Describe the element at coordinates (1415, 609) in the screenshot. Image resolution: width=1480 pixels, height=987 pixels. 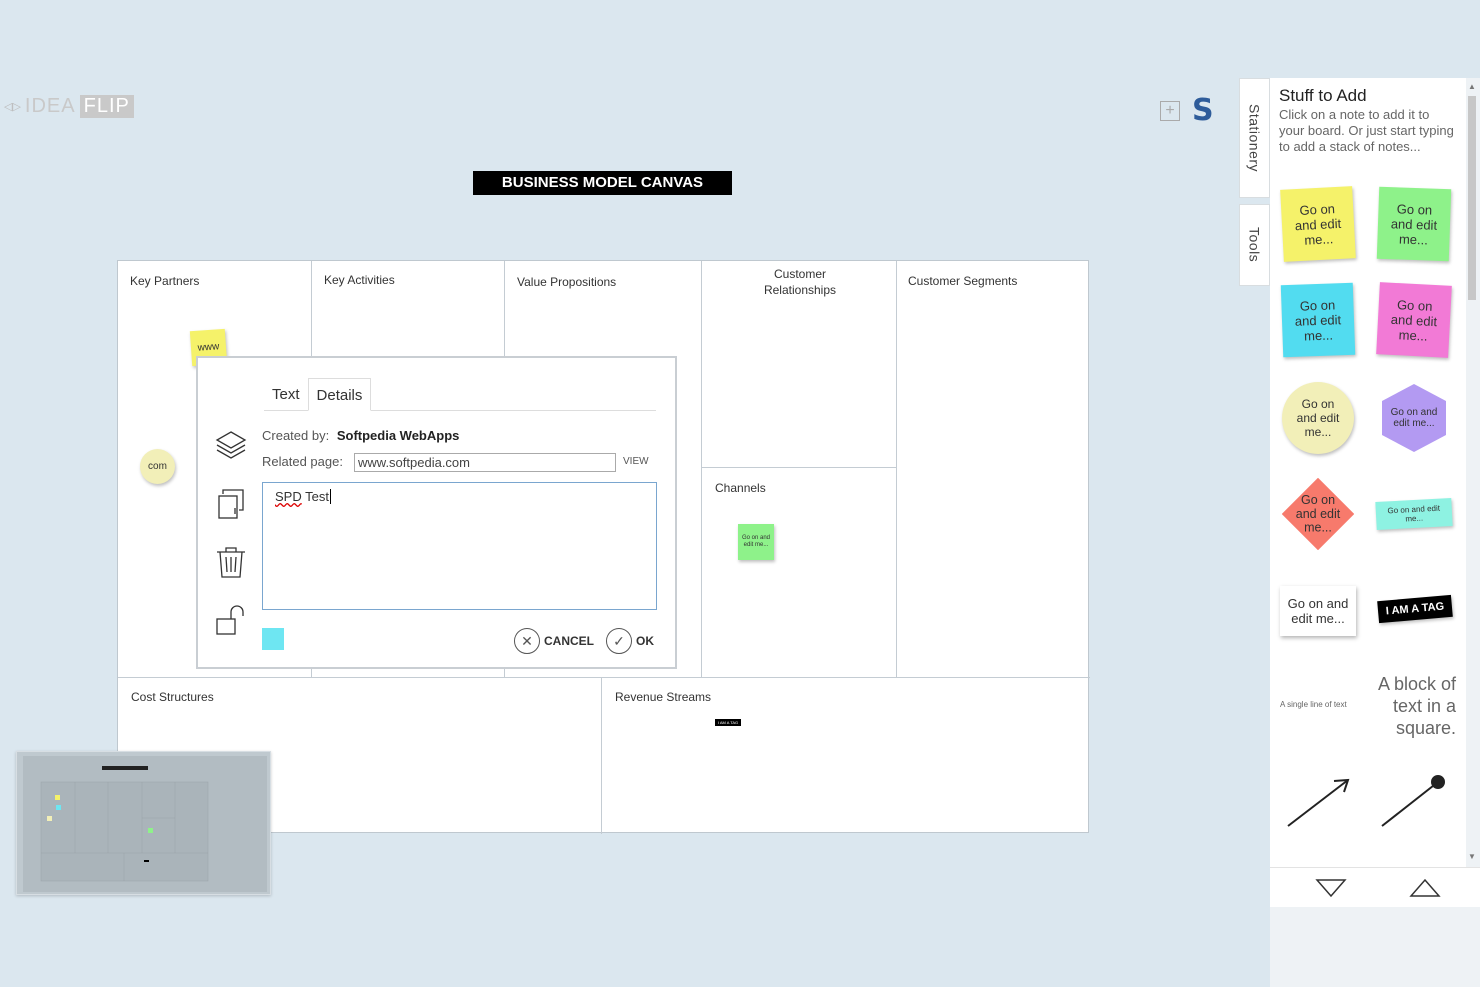
I see `palette-tag: I AM A TAG` at that location.